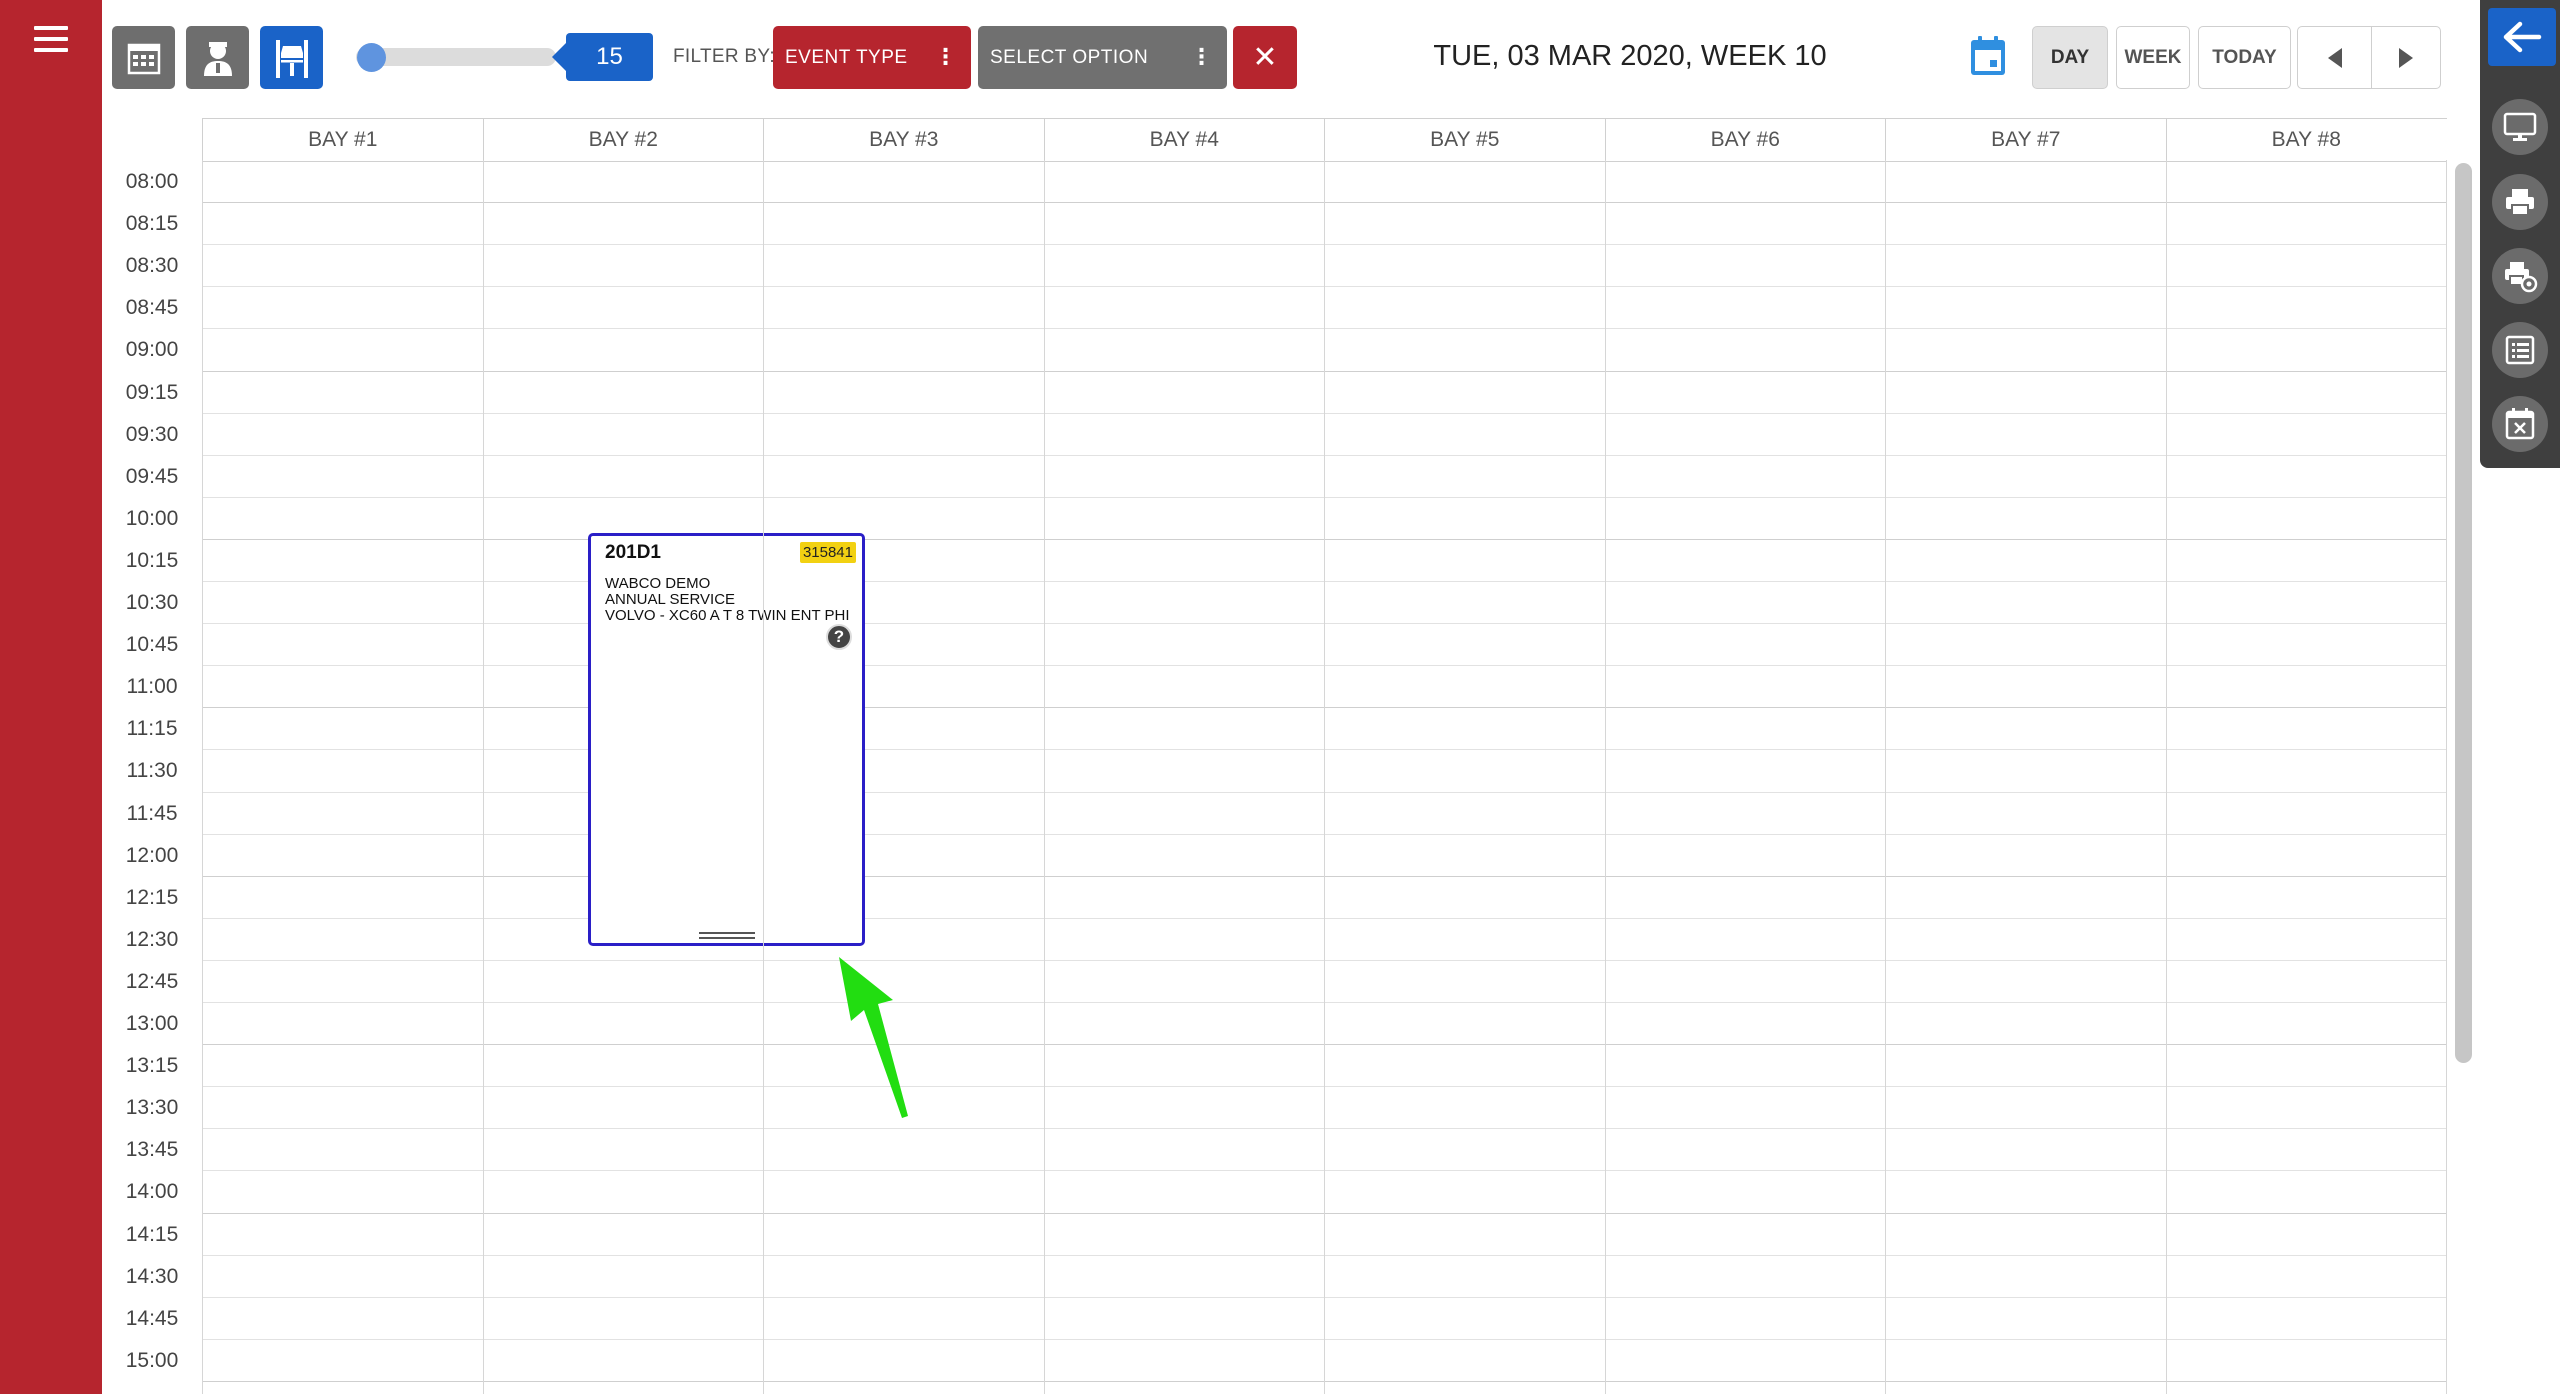 This screenshot has width=2560, height=1394. Describe the element at coordinates (152, 1150) in the screenshot. I see `time-label: 13:45` at that location.